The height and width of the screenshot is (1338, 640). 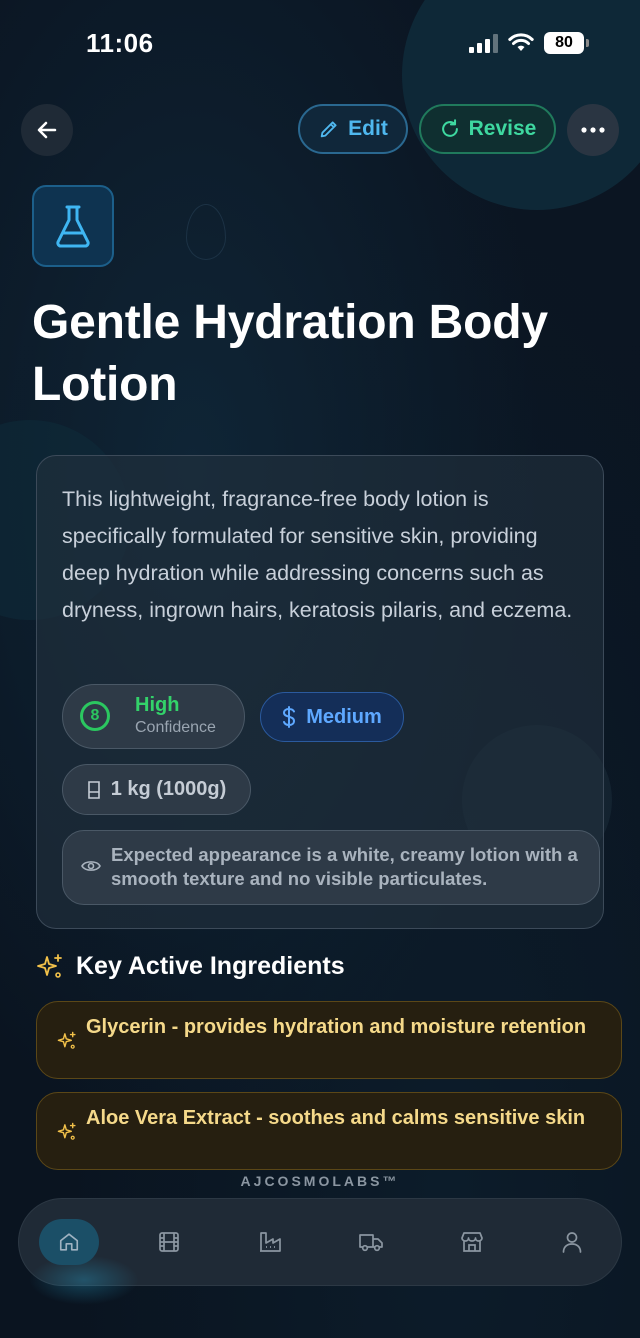 I want to click on ingredients-section-header: Key Active Ingredients, so click(x=190, y=966).